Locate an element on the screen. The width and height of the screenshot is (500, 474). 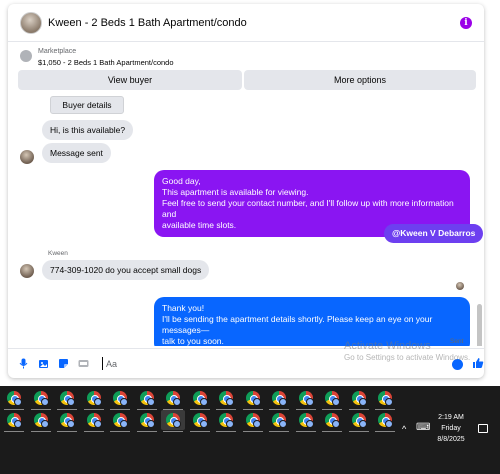
marketplace-label: Marketplace is located at coordinates (57, 51).